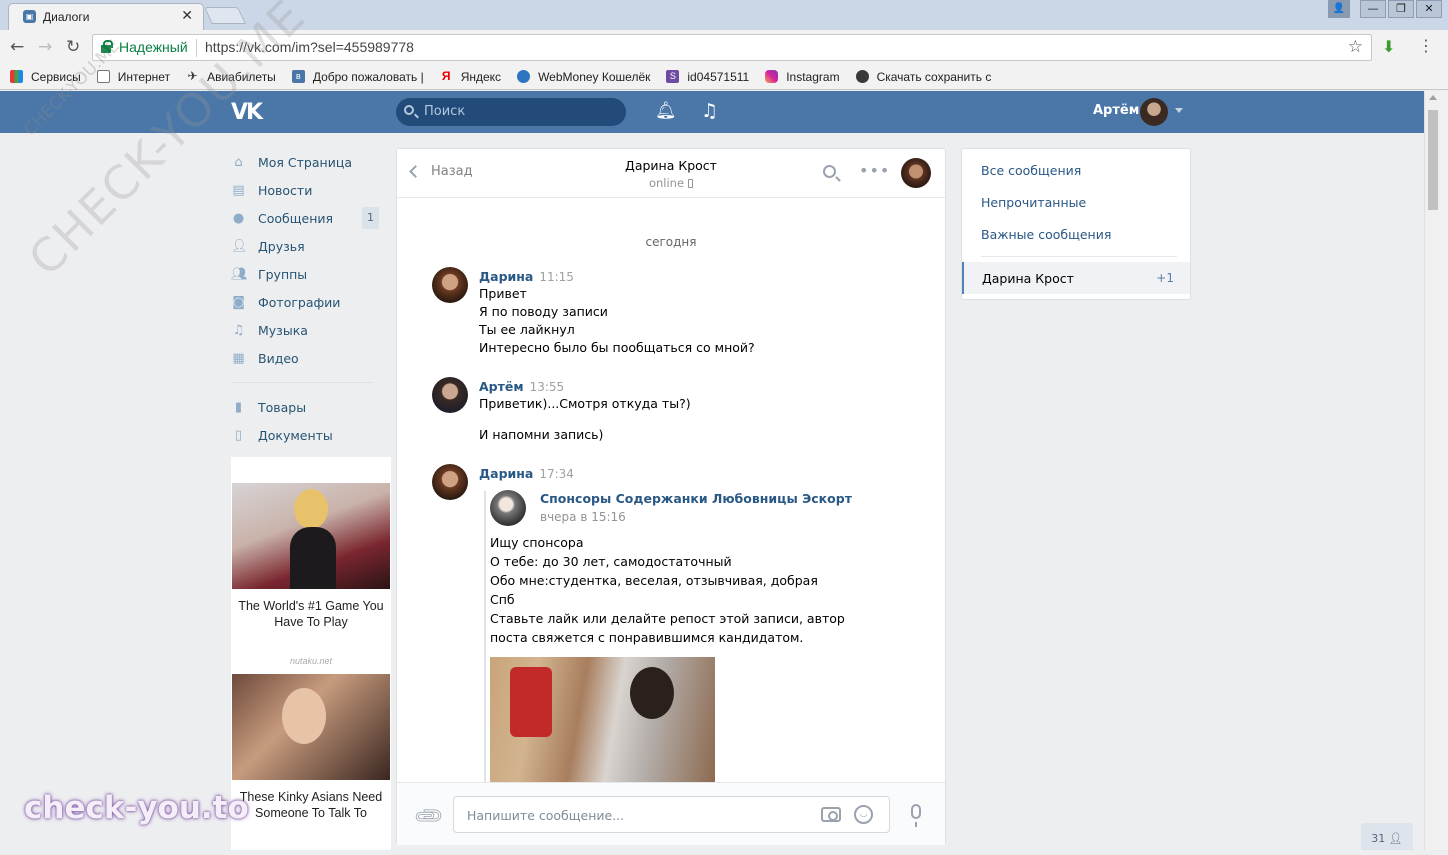 This screenshot has height=855, width=1448. Describe the element at coordinates (225, 15) in the screenshot. I see `new-tab-button` at that location.